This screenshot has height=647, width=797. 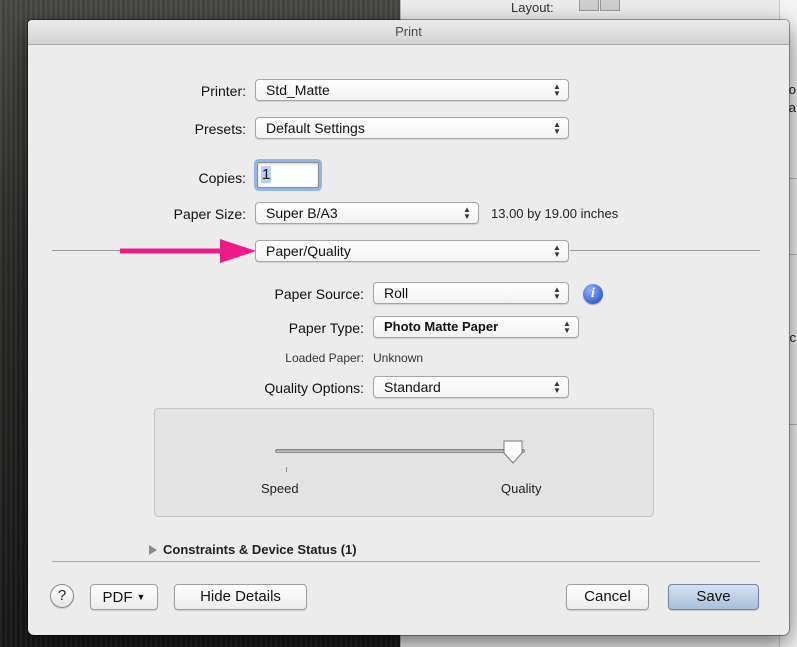 I want to click on pdf-menu-button: PDF ▼, so click(x=124, y=597).